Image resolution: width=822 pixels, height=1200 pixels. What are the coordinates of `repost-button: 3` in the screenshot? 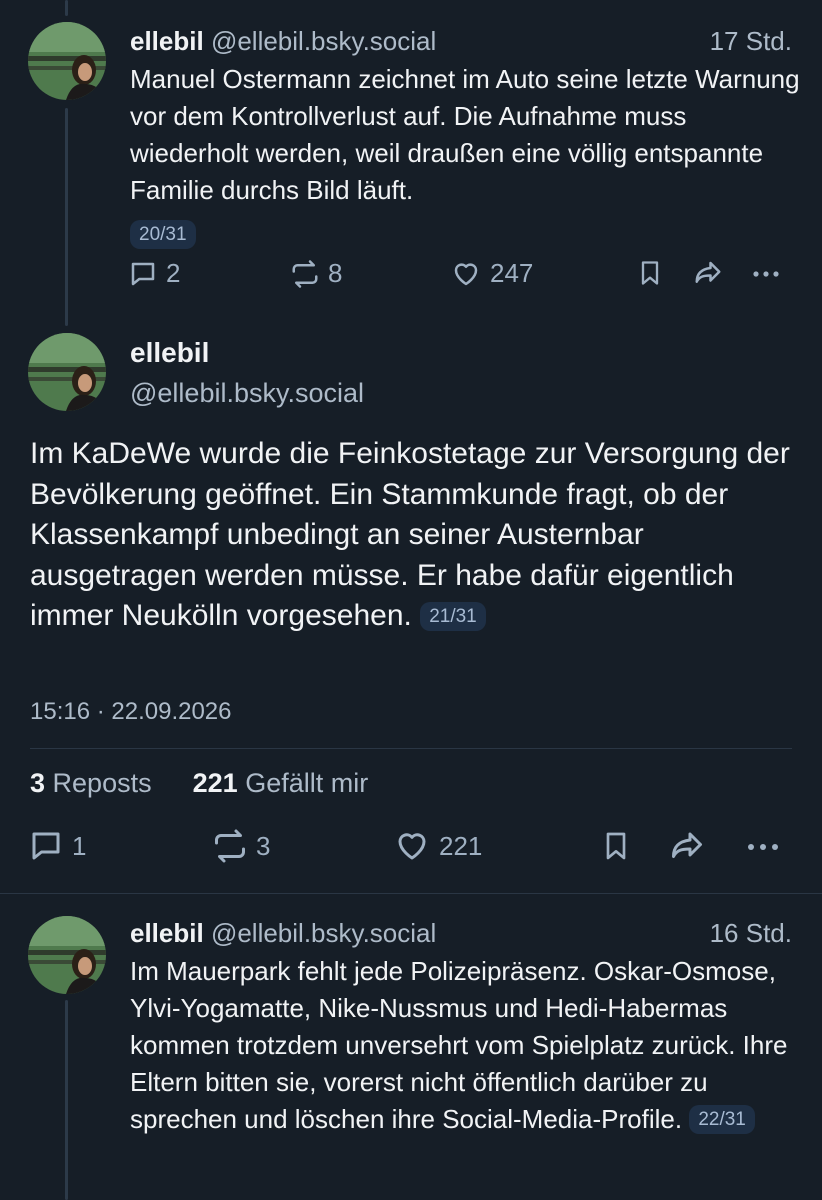 It's located at (241, 846).